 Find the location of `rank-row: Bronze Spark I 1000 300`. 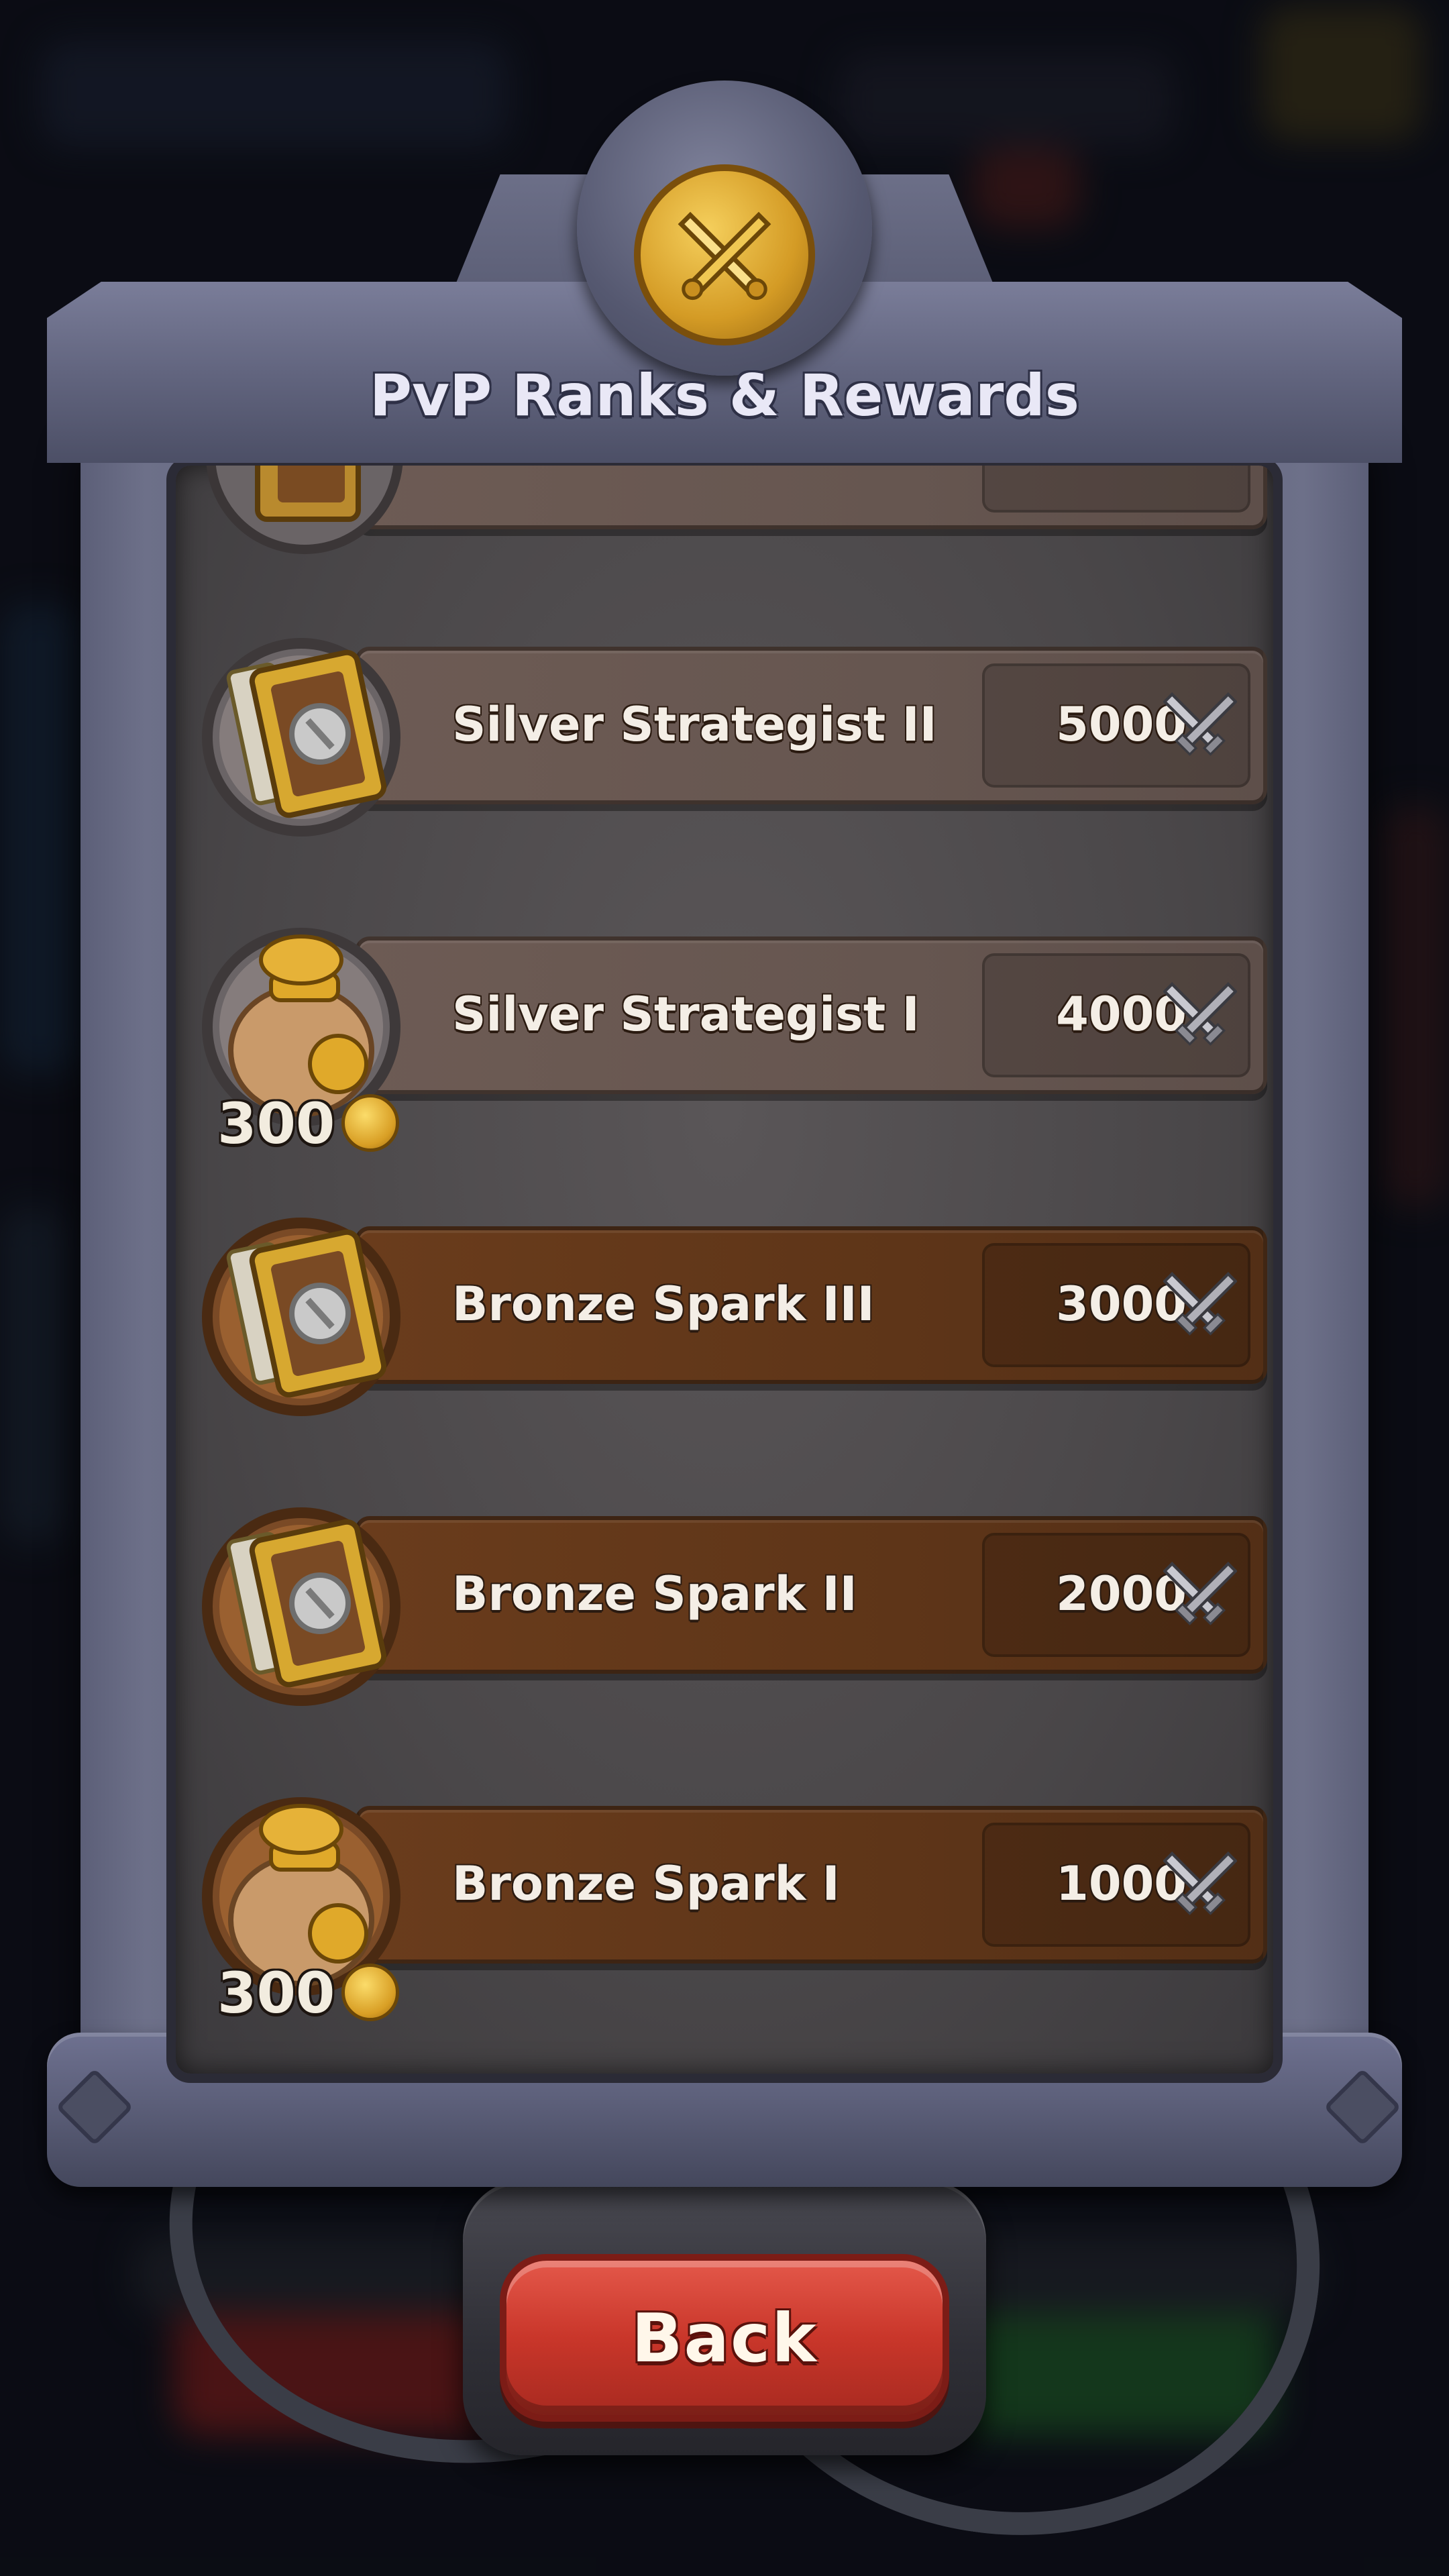

rank-row: Bronze Spark I 1000 300 is located at coordinates (734, 1902).